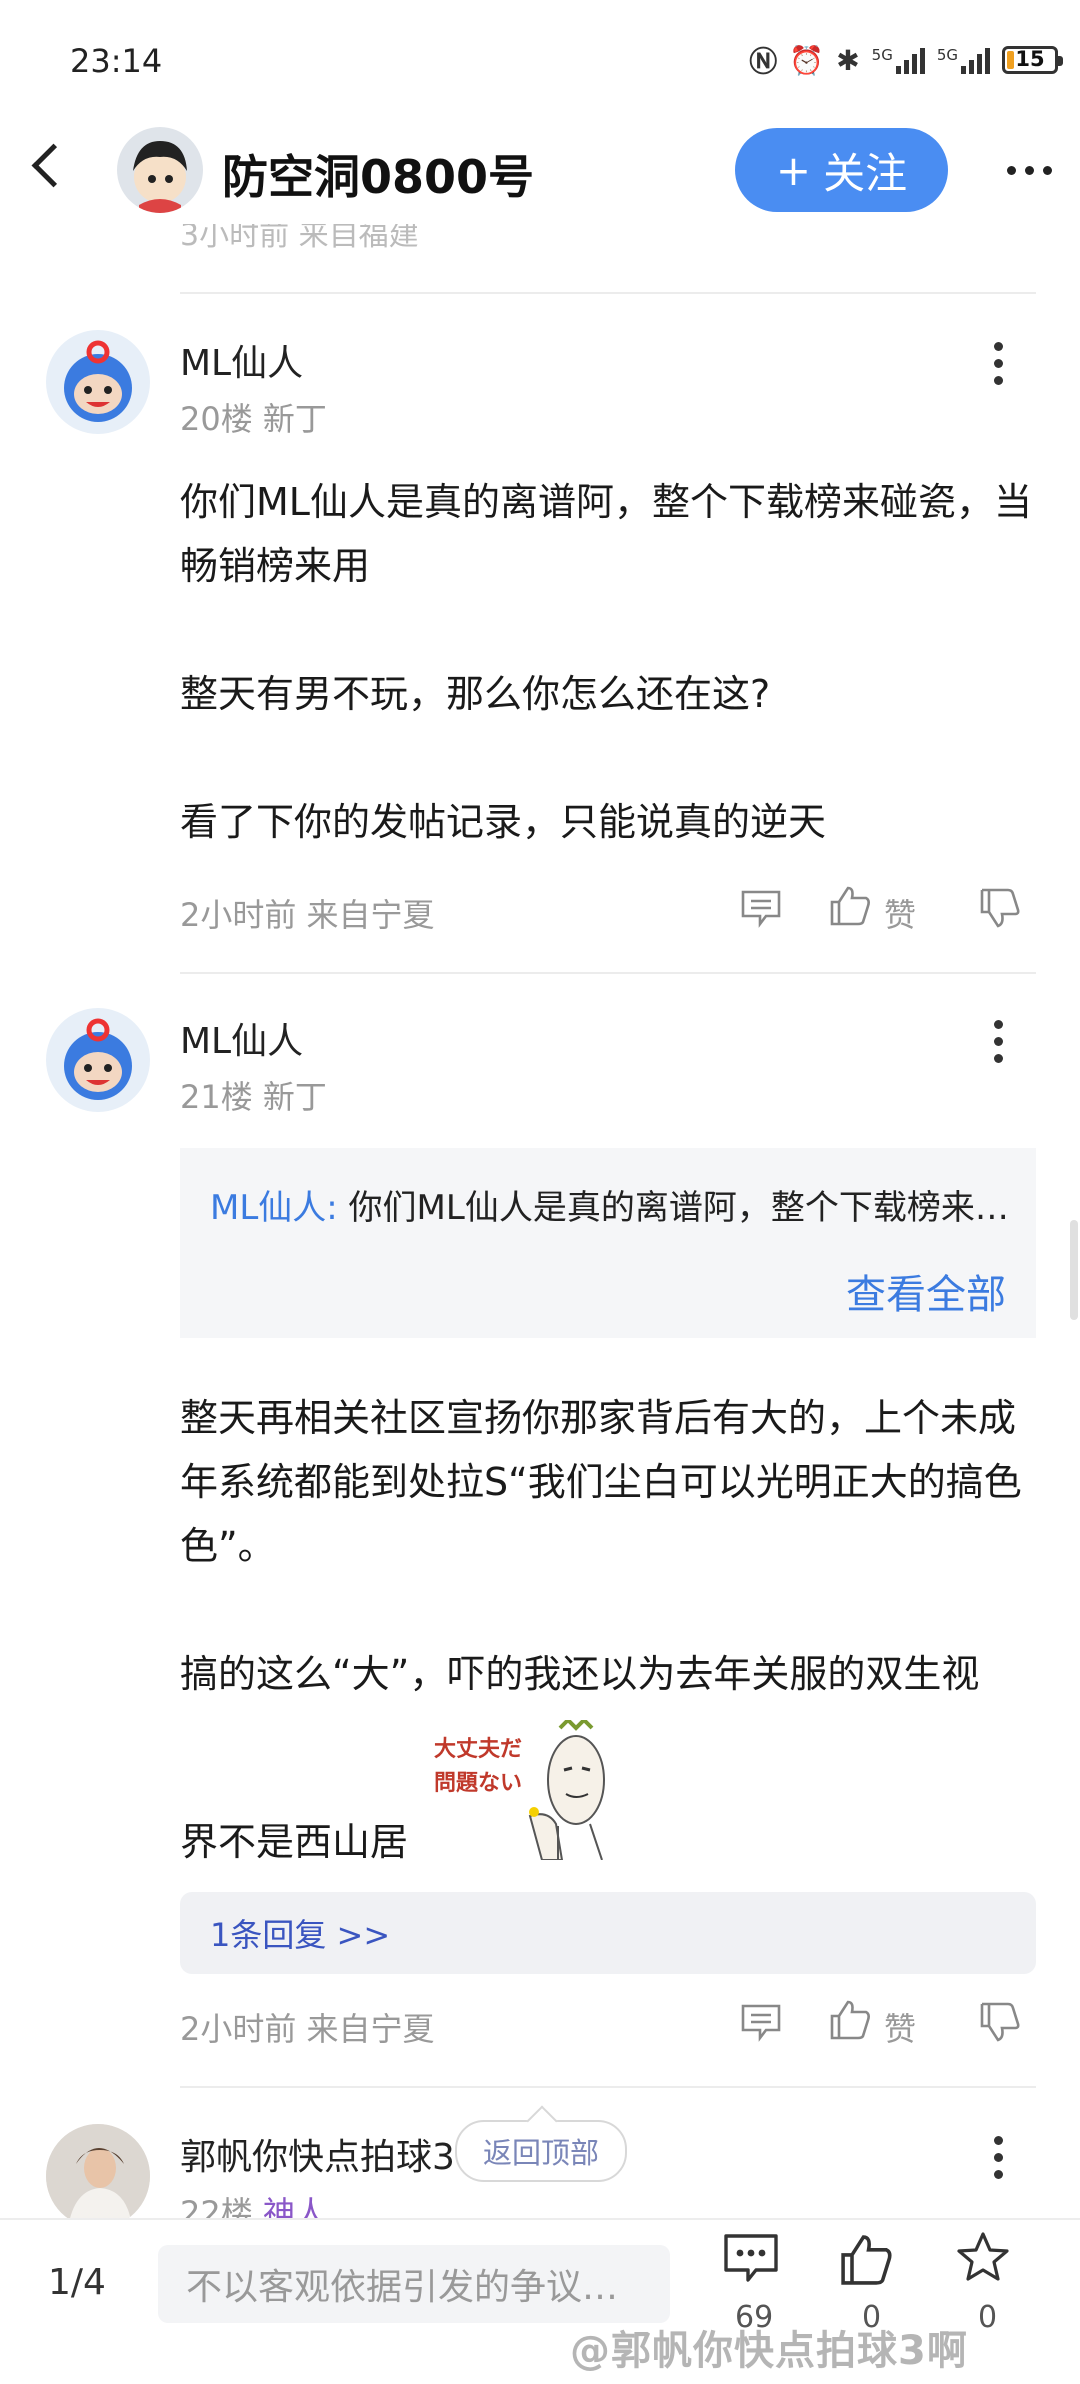  What do you see at coordinates (53, 165) in the screenshot?
I see `back-arrow-icon` at bounding box center [53, 165].